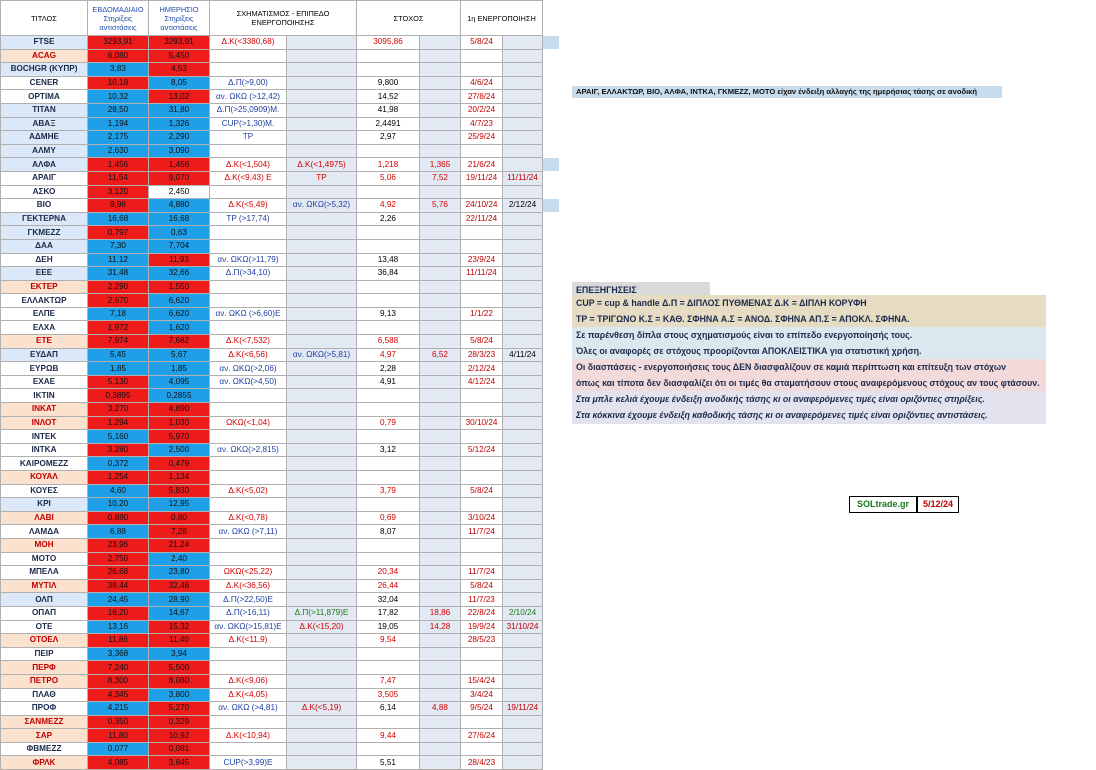  Describe the element at coordinates (44, 735) in the screenshot. I see `stock-name-cell: ΣΑΡ` at that location.